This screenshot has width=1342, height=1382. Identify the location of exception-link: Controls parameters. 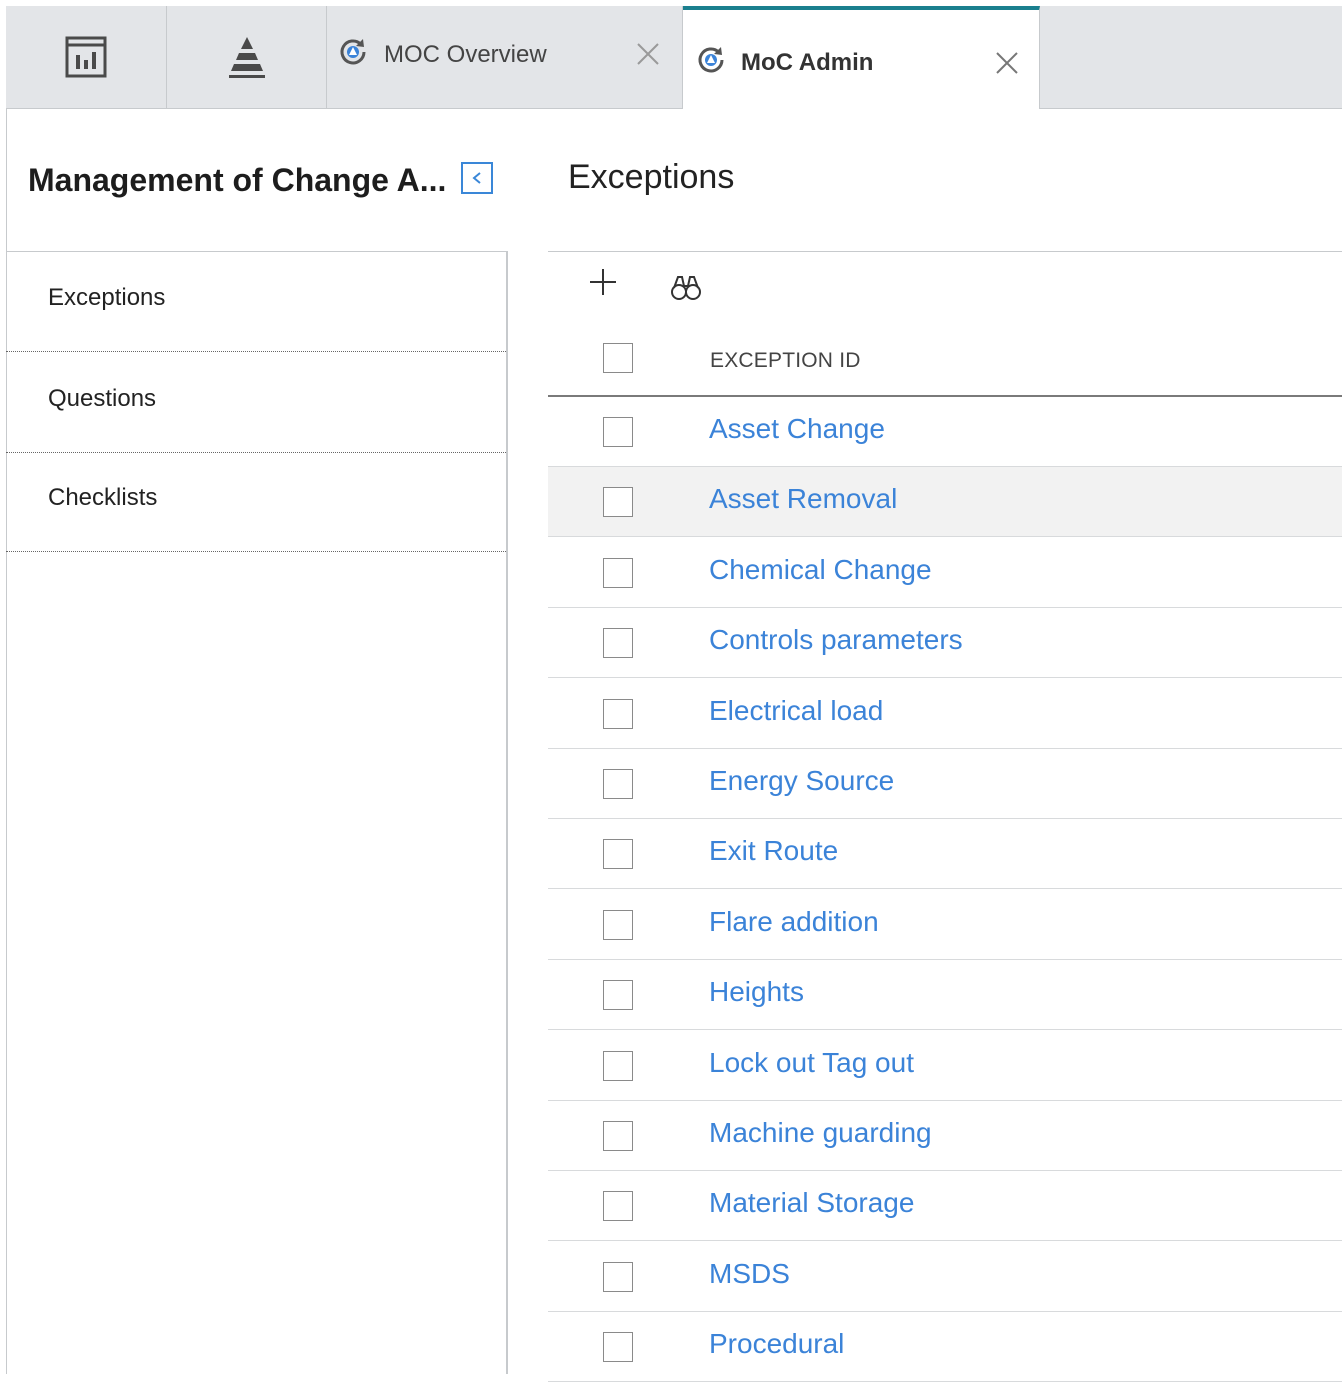
(836, 640).